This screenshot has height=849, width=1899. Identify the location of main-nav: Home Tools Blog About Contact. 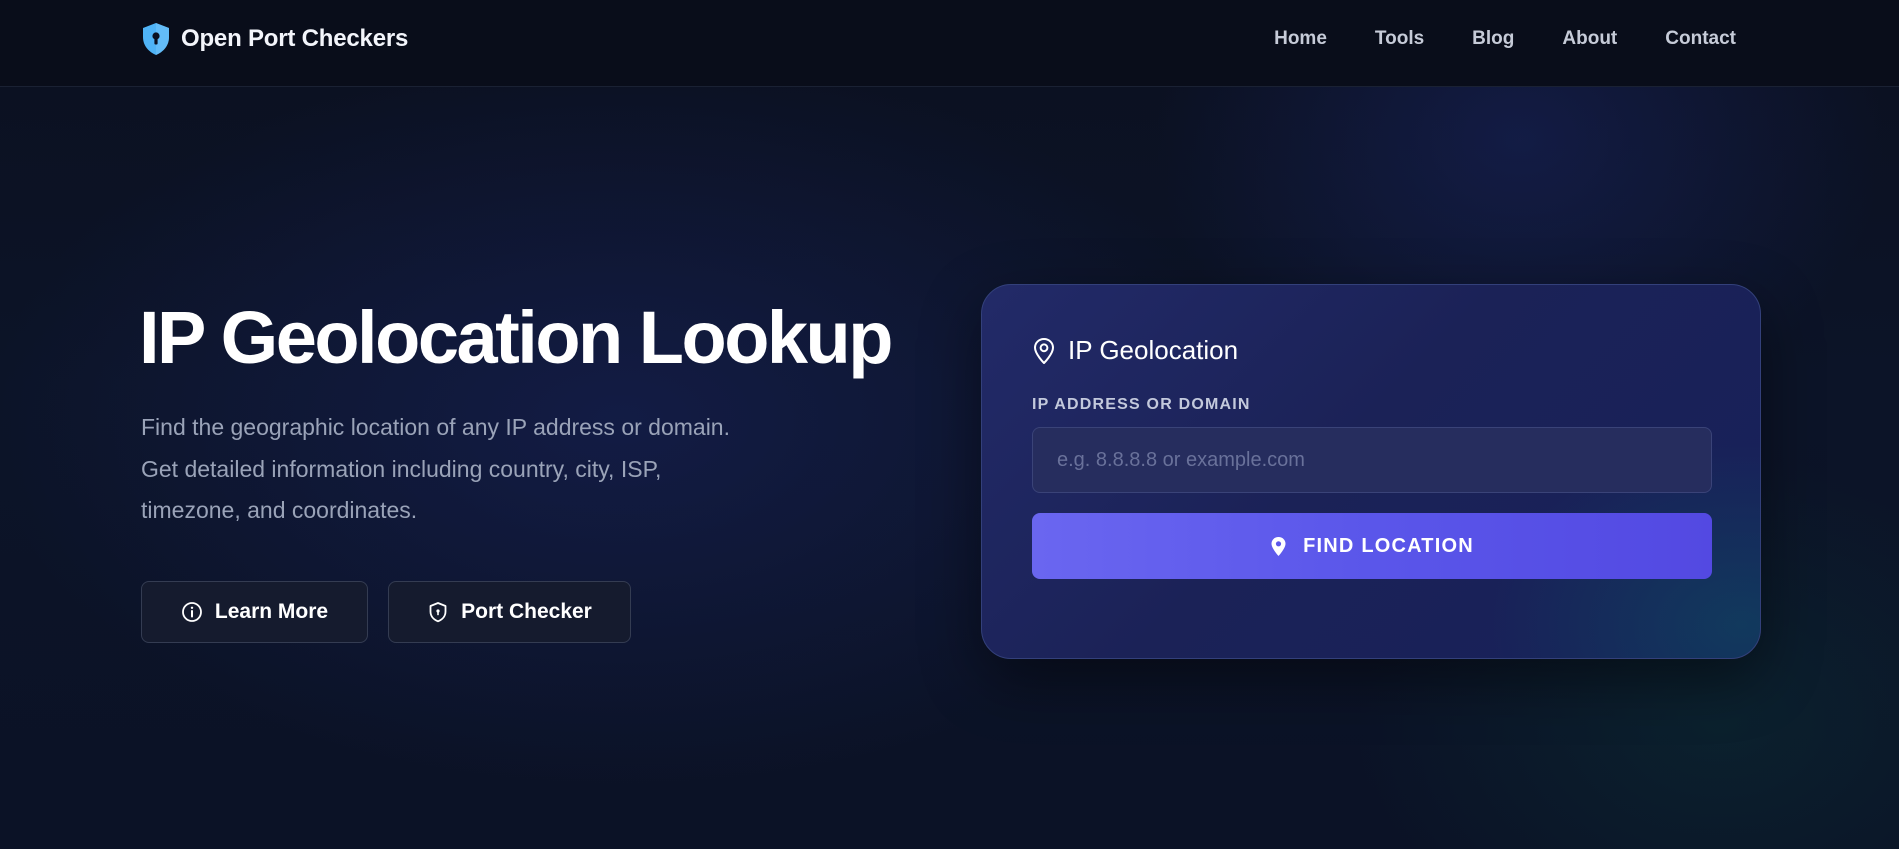
(1505, 39).